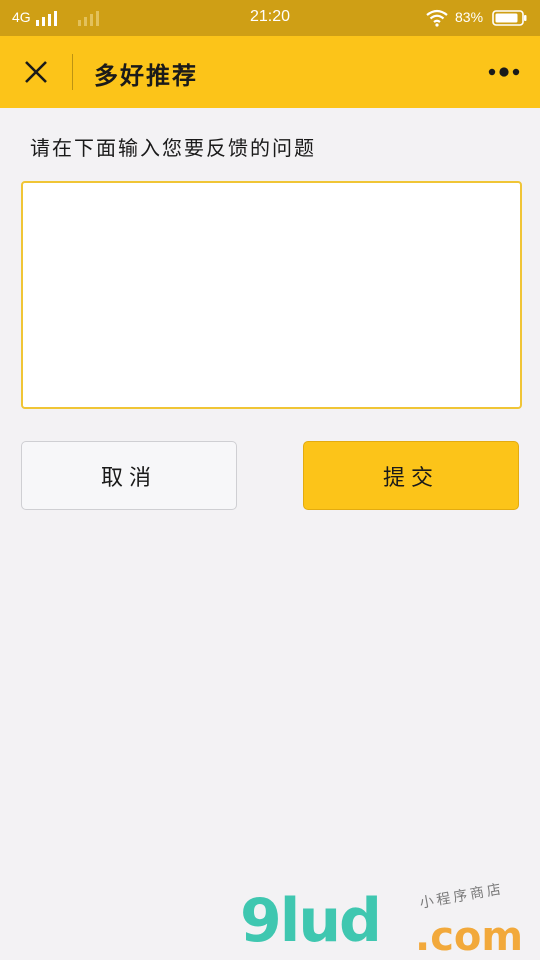 This screenshot has width=540, height=960. What do you see at coordinates (385, 920) in the screenshot?
I see `watermark: 9lud .com 小程序商店` at bounding box center [385, 920].